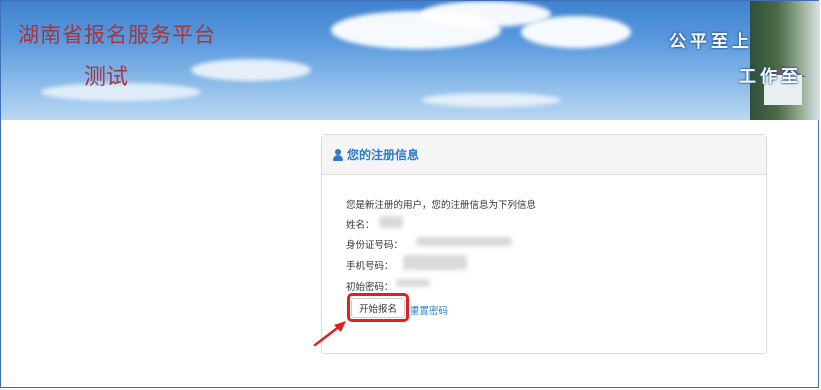 This screenshot has width=821, height=390. Describe the element at coordinates (370, 266) in the screenshot. I see `field-phone-label: 手机号码：` at that location.